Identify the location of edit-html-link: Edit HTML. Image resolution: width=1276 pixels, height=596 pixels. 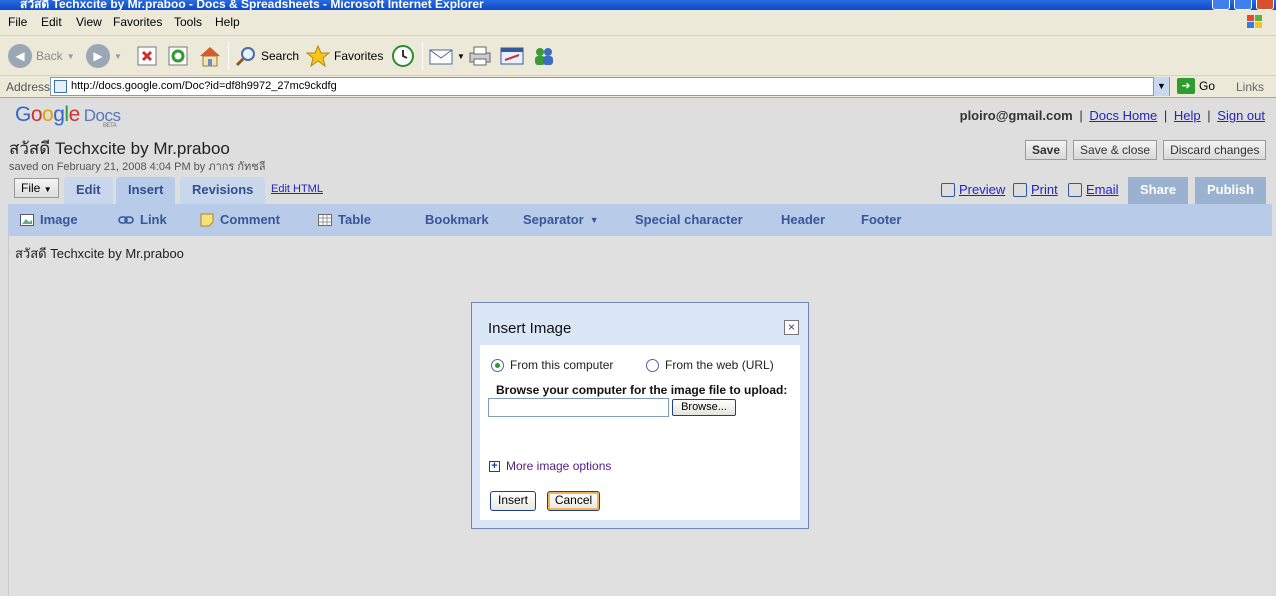
(297, 189).